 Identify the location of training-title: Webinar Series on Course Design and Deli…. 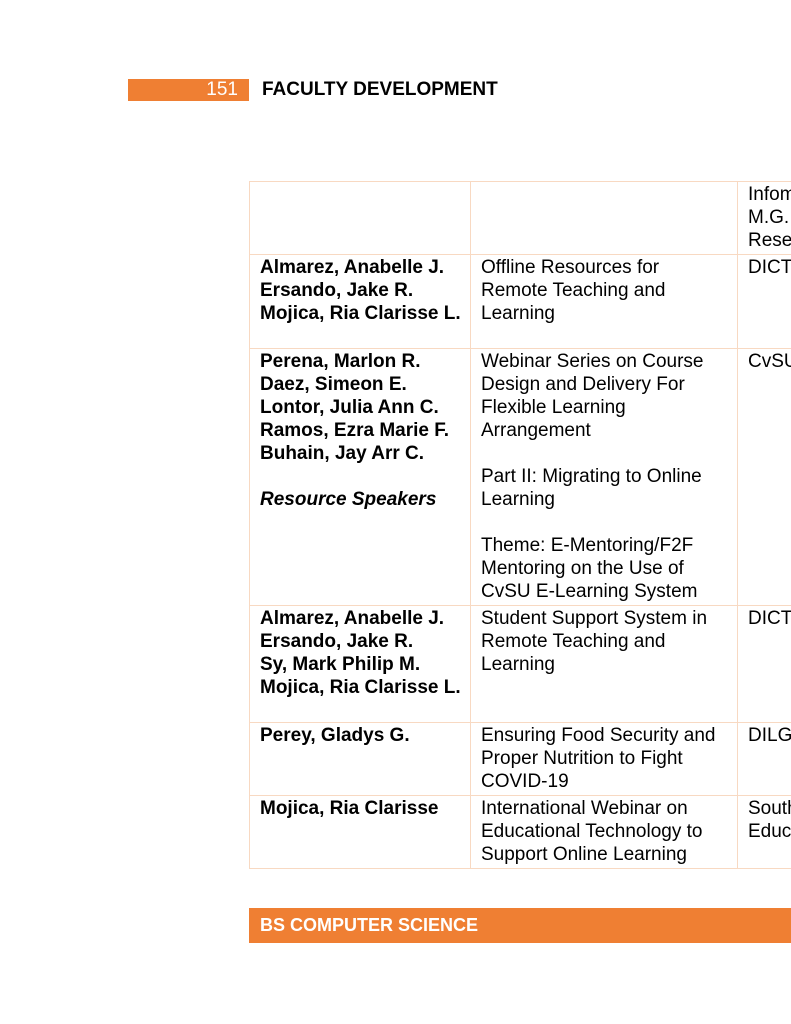
(592, 396).